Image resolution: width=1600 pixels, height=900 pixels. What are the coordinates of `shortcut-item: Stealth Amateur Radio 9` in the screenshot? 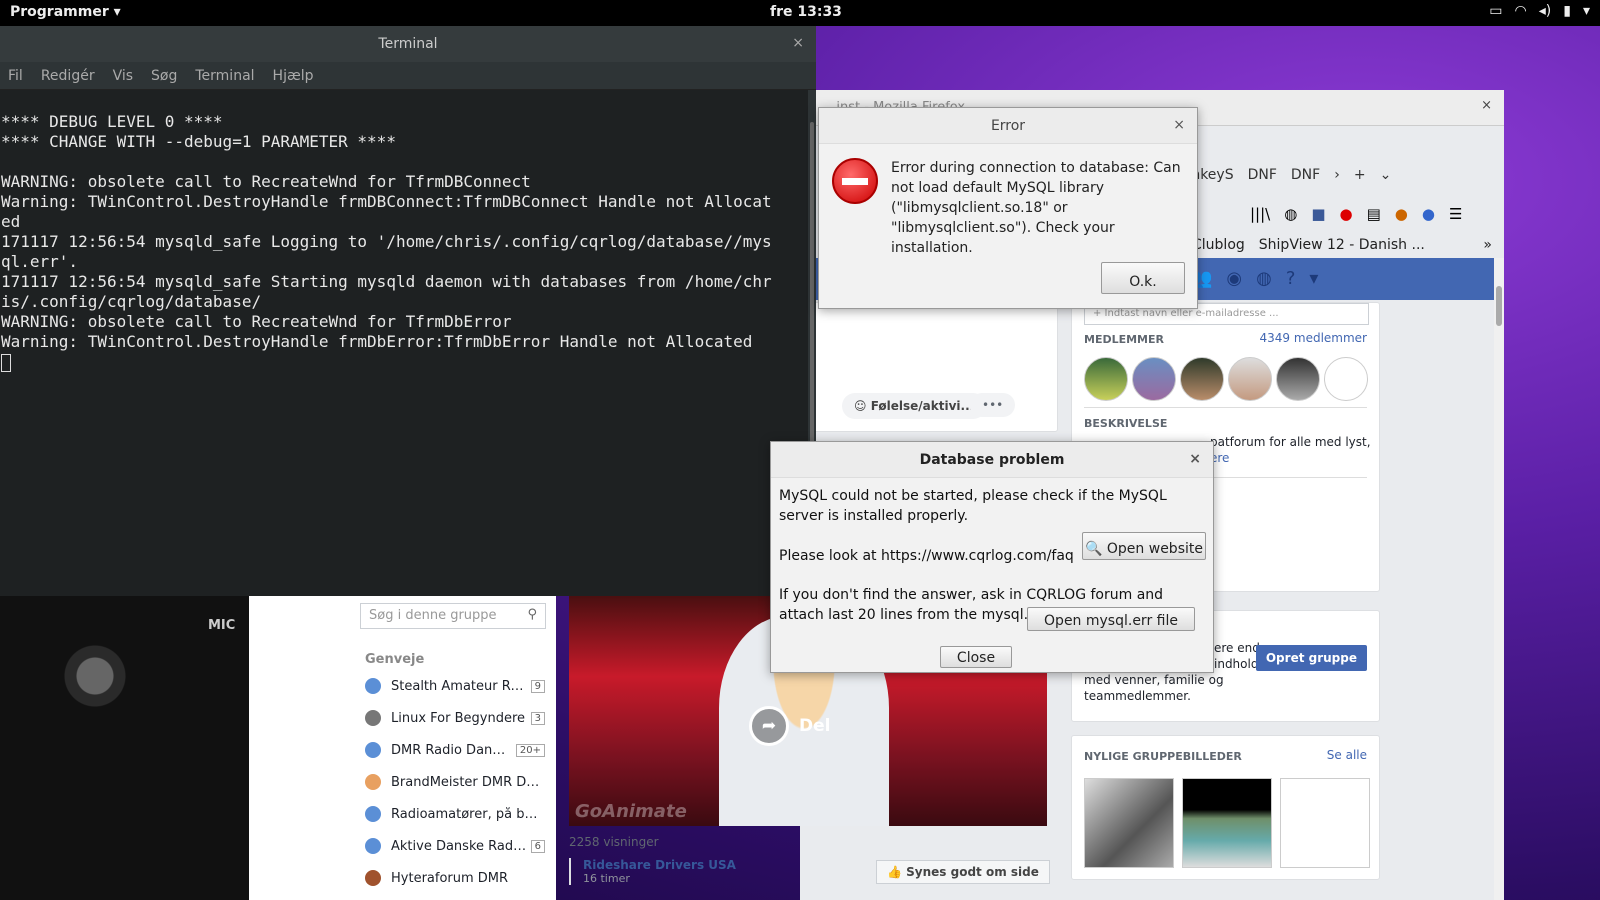 It's located at (455, 686).